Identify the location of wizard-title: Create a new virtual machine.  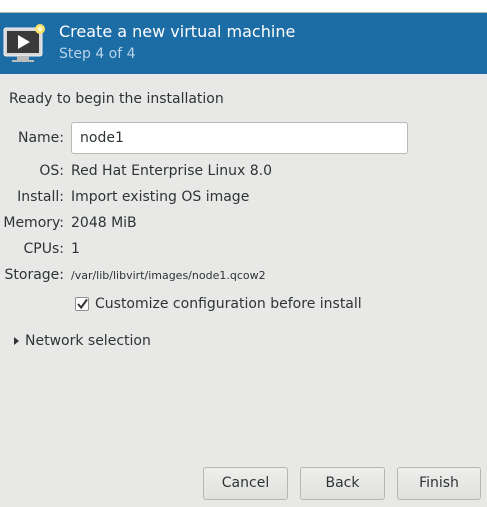
(177, 31).